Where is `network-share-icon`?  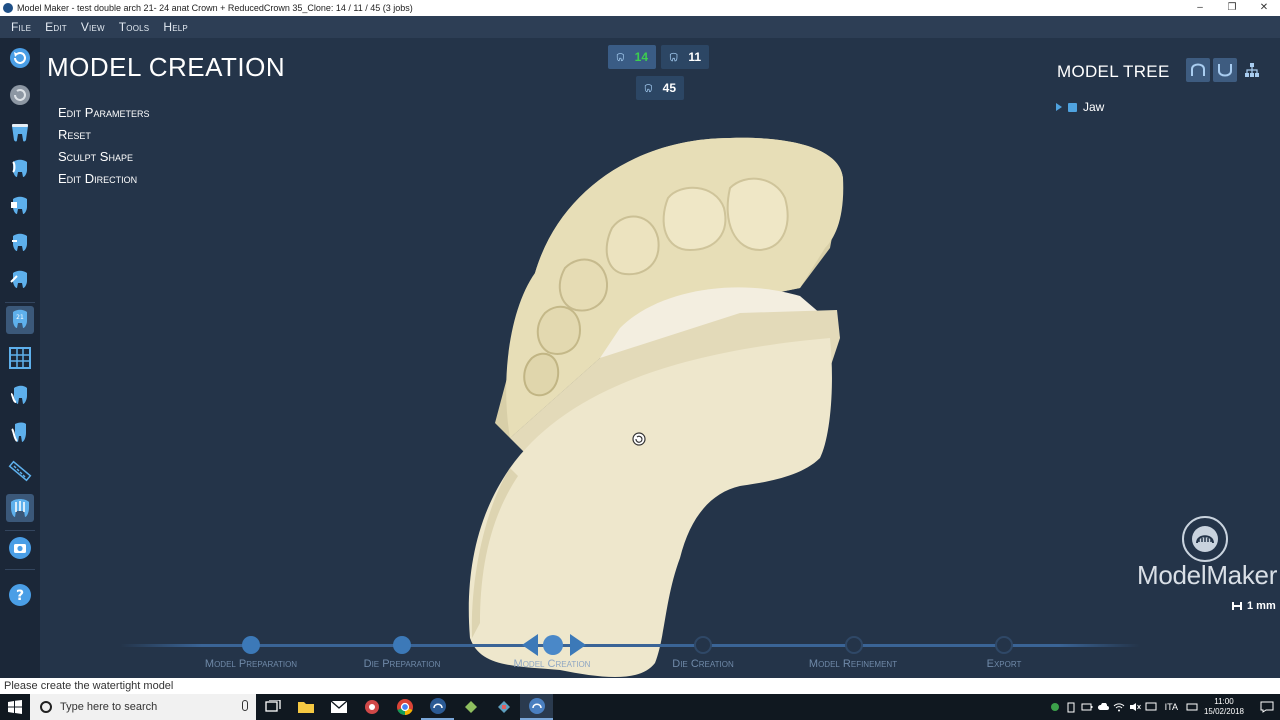
network-share-icon is located at coordinates (1055, 707).